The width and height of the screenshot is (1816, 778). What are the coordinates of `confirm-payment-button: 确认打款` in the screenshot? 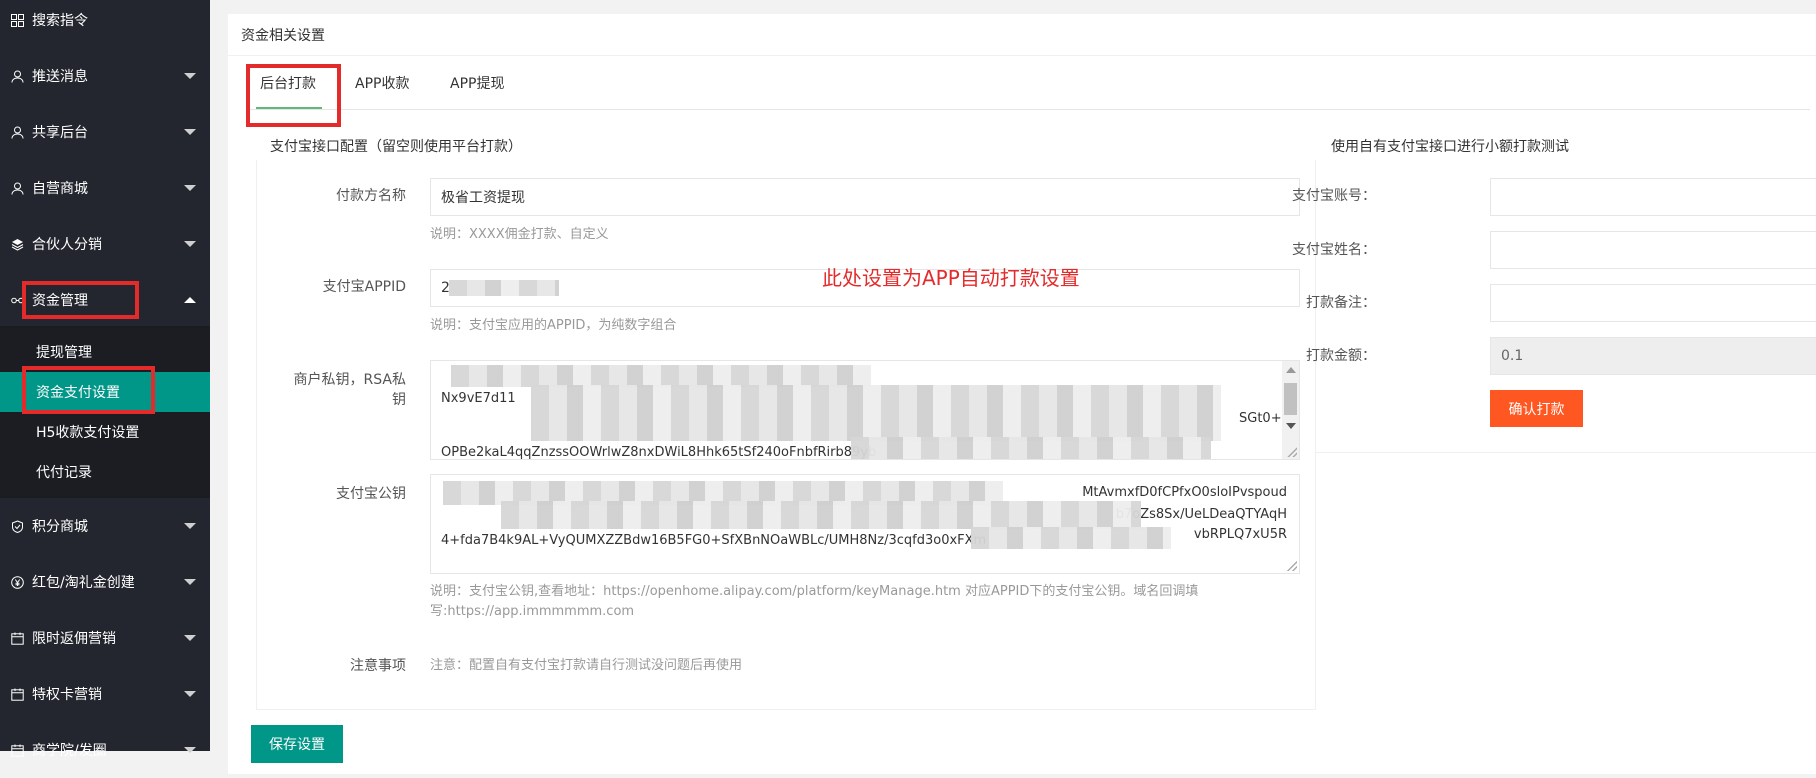 It's located at (1536, 408).